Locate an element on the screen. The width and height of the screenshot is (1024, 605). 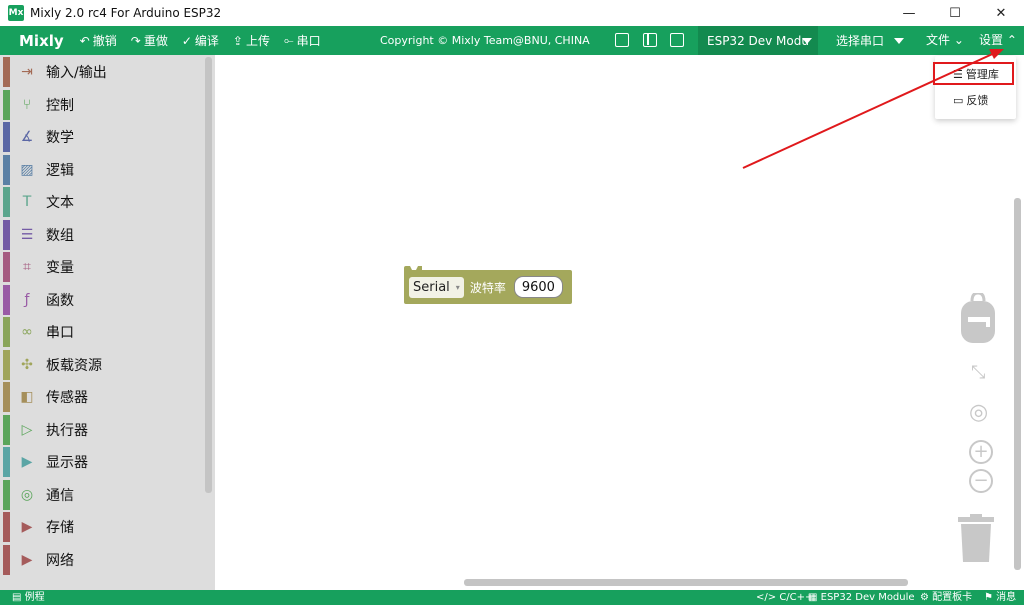
category-icon: T is located at coordinates (27, 202).